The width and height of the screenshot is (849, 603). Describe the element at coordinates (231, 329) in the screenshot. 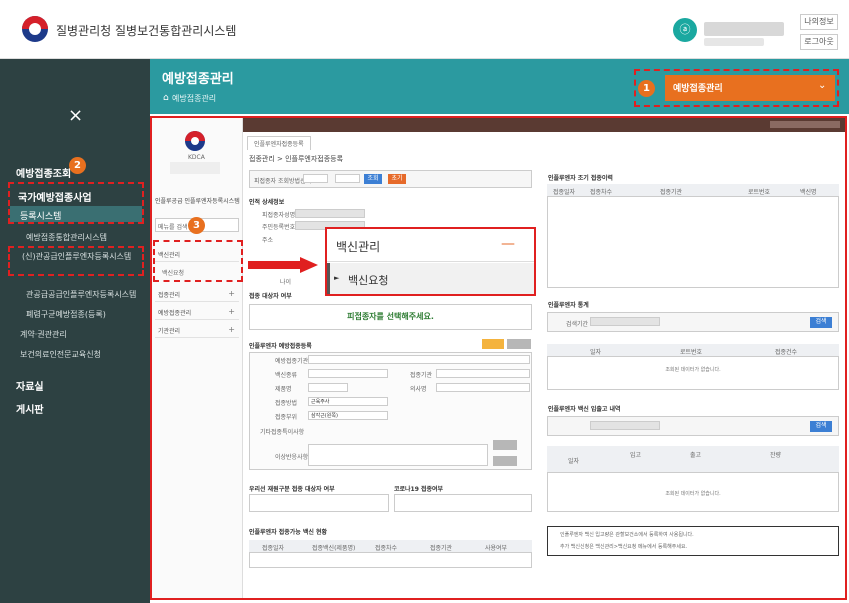

I see `plus-icon: +` at that location.